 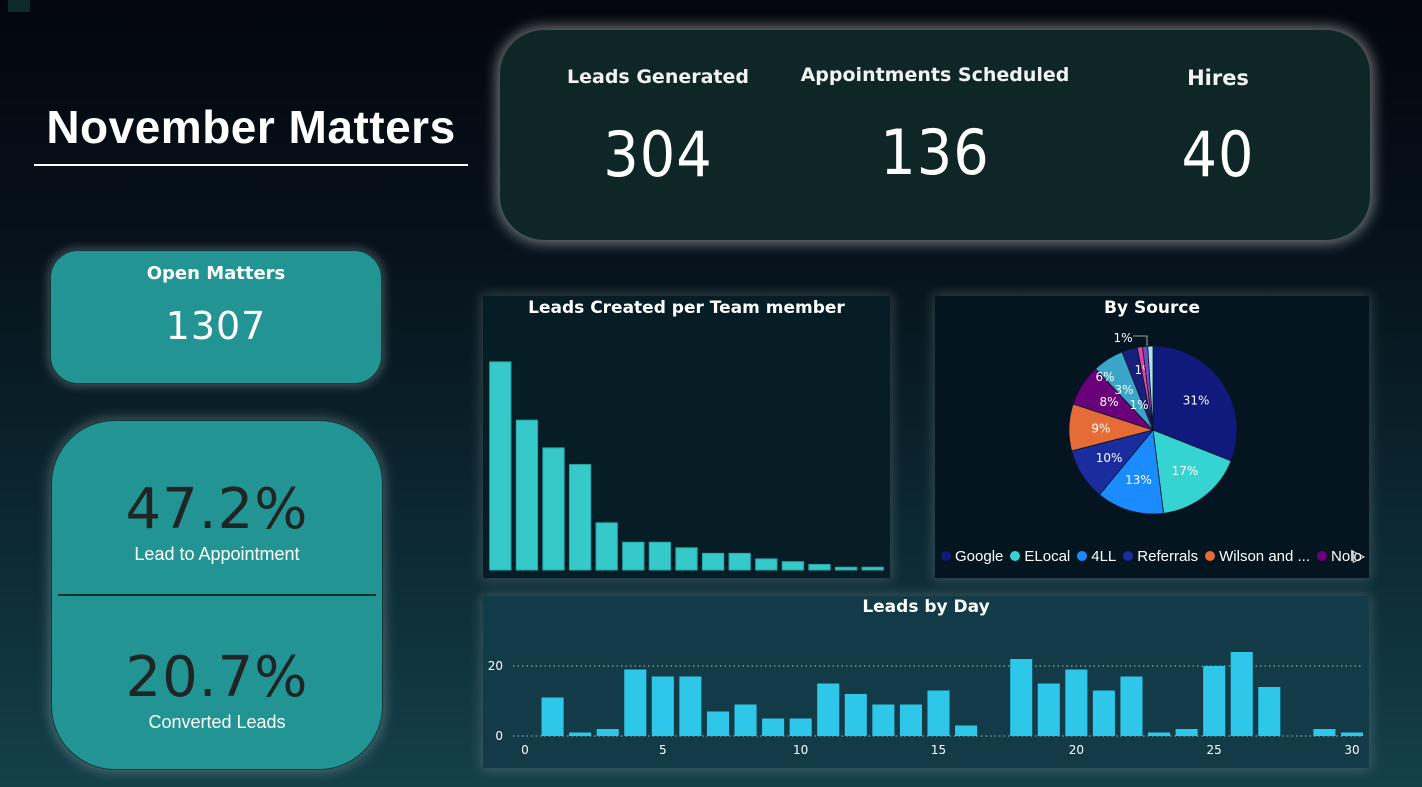 What do you see at coordinates (217, 509) in the screenshot?
I see `lead-to-appointment-value: 47.2%` at bounding box center [217, 509].